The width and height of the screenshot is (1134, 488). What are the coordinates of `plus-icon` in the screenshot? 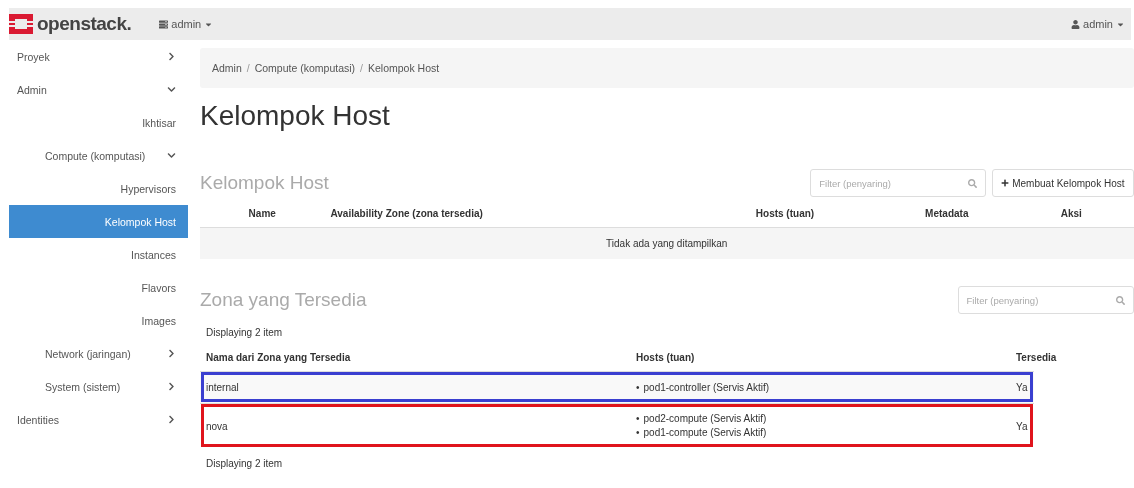 It's located at (1005, 183).